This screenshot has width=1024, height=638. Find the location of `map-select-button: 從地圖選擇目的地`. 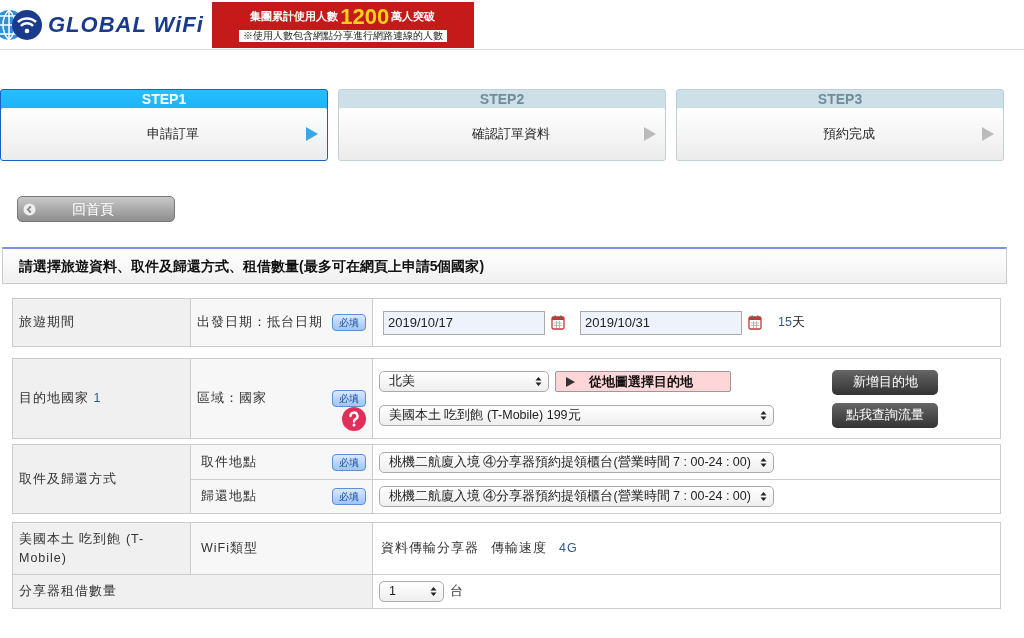

map-select-button: 從地圖選擇目的地 is located at coordinates (643, 381).